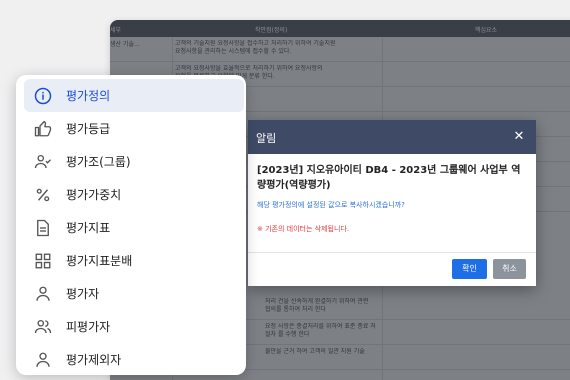 The width and height of the screenshot is (570, 380). Describe the element at coordinates (134, 227) in the screenshot. I see `menu-item-evaluation-indicator: 평가지표` at that location.